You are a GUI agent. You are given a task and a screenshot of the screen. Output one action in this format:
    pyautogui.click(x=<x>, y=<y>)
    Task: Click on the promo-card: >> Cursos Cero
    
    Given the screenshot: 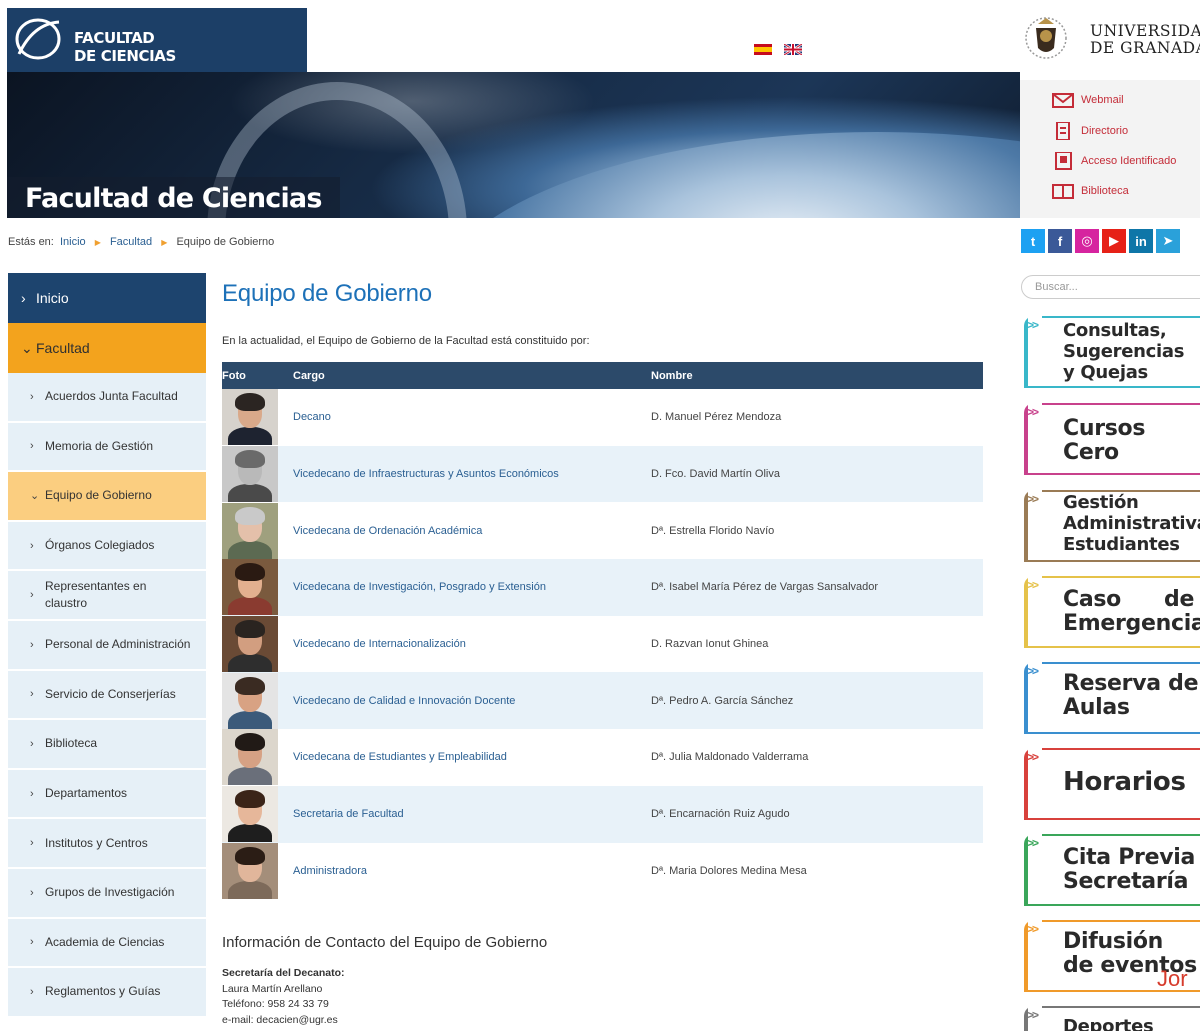 What is the action you would take?
    pyautogui.click(x=1112, y=439)
    